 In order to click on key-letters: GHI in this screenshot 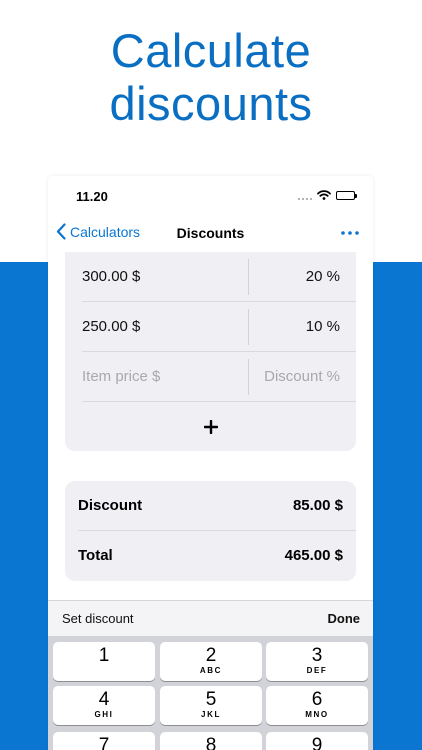, I will do `click(104, 714)`.